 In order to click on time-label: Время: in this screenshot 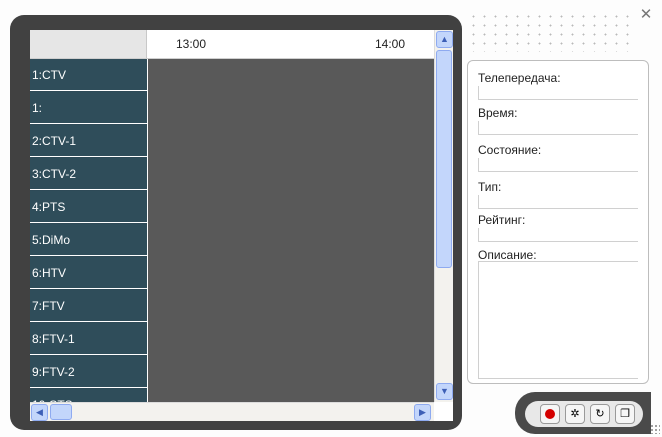, I will do `click(498, 113)`.